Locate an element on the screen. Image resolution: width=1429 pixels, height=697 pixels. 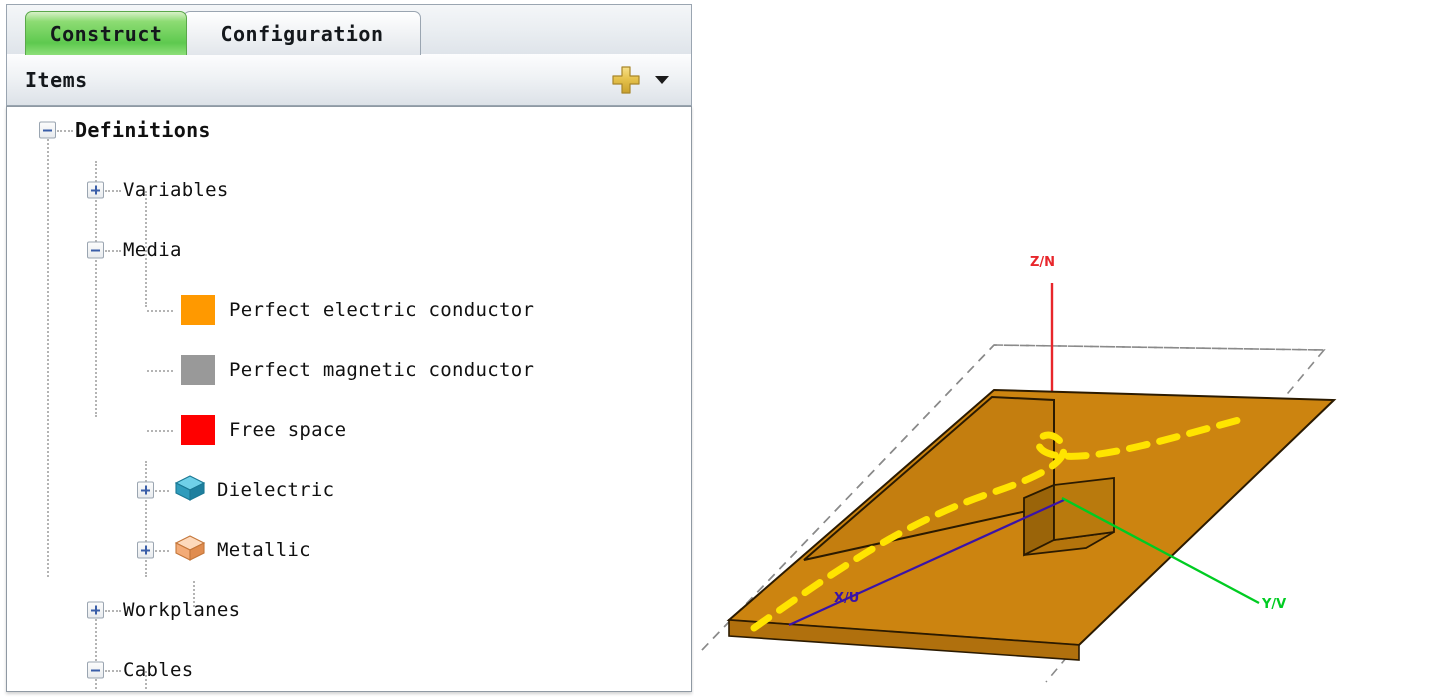
tree-node-label: Variables is located at coordinates (176, 190).